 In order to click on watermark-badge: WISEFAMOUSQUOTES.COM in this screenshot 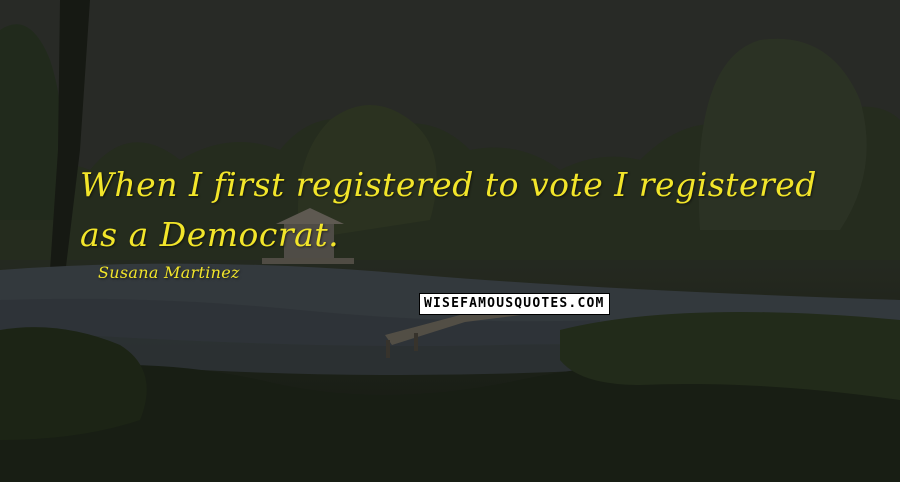, I will do `click(514, 304)`.